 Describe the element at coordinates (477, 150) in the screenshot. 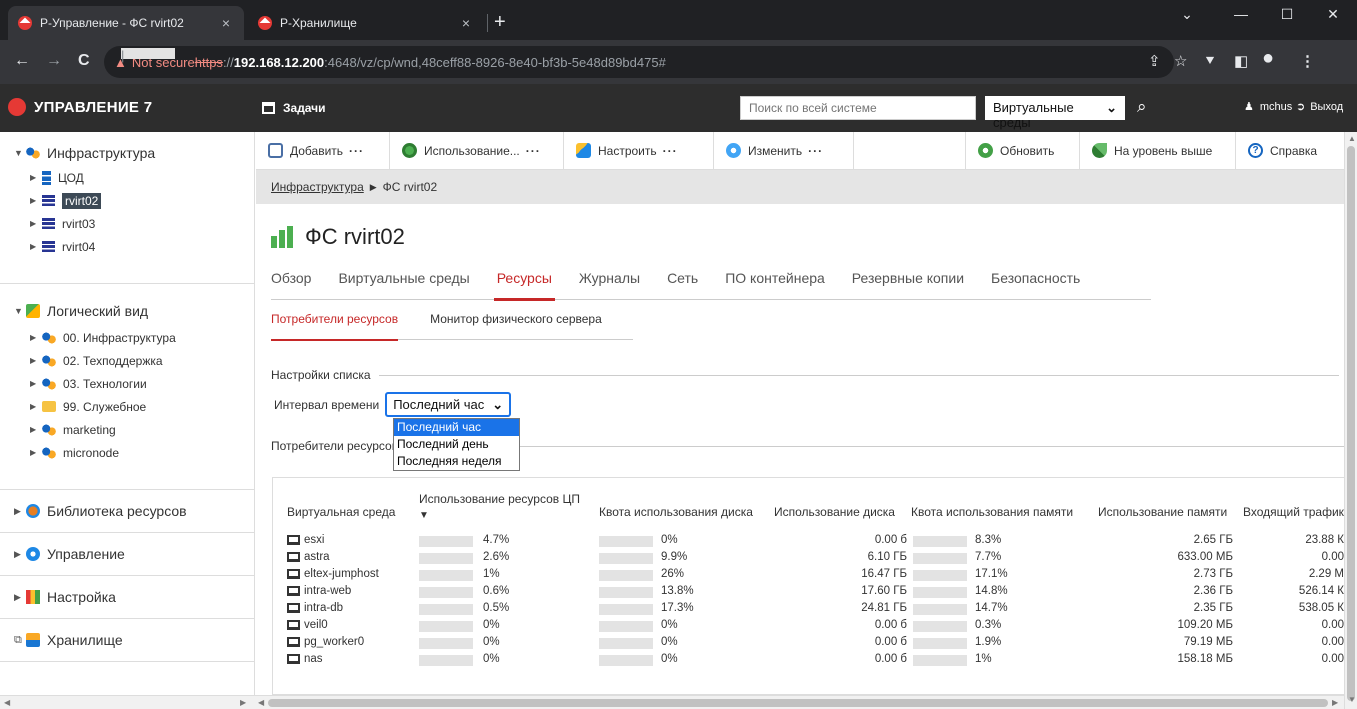

I see `usage-button: Использование... ···` at that location.